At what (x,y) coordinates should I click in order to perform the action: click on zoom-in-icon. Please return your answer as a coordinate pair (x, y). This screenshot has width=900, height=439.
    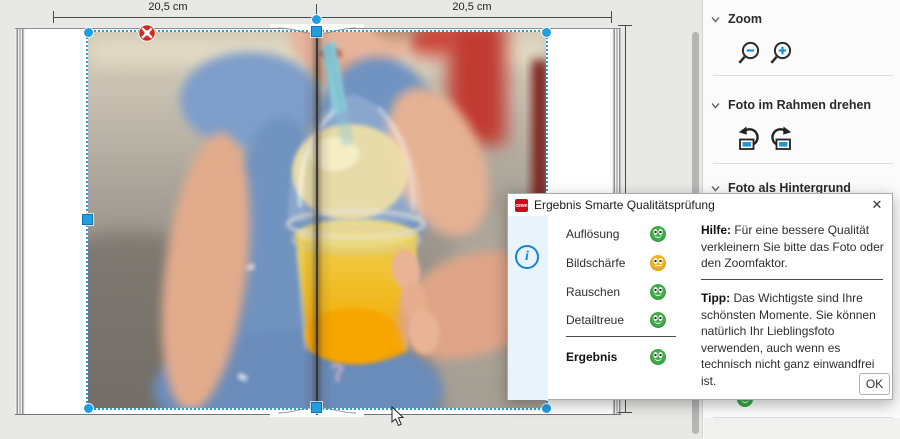
    Looking at the image, I should click on (781, 52).